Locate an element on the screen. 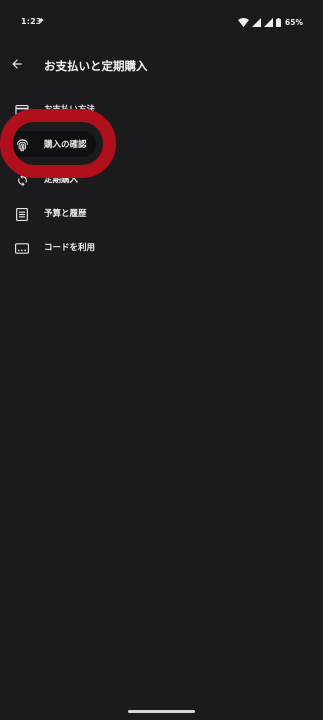 The height and width of the screenshot is (720, 323). page-title: お支払いと定期購入 is located at coordinates (96, 66).